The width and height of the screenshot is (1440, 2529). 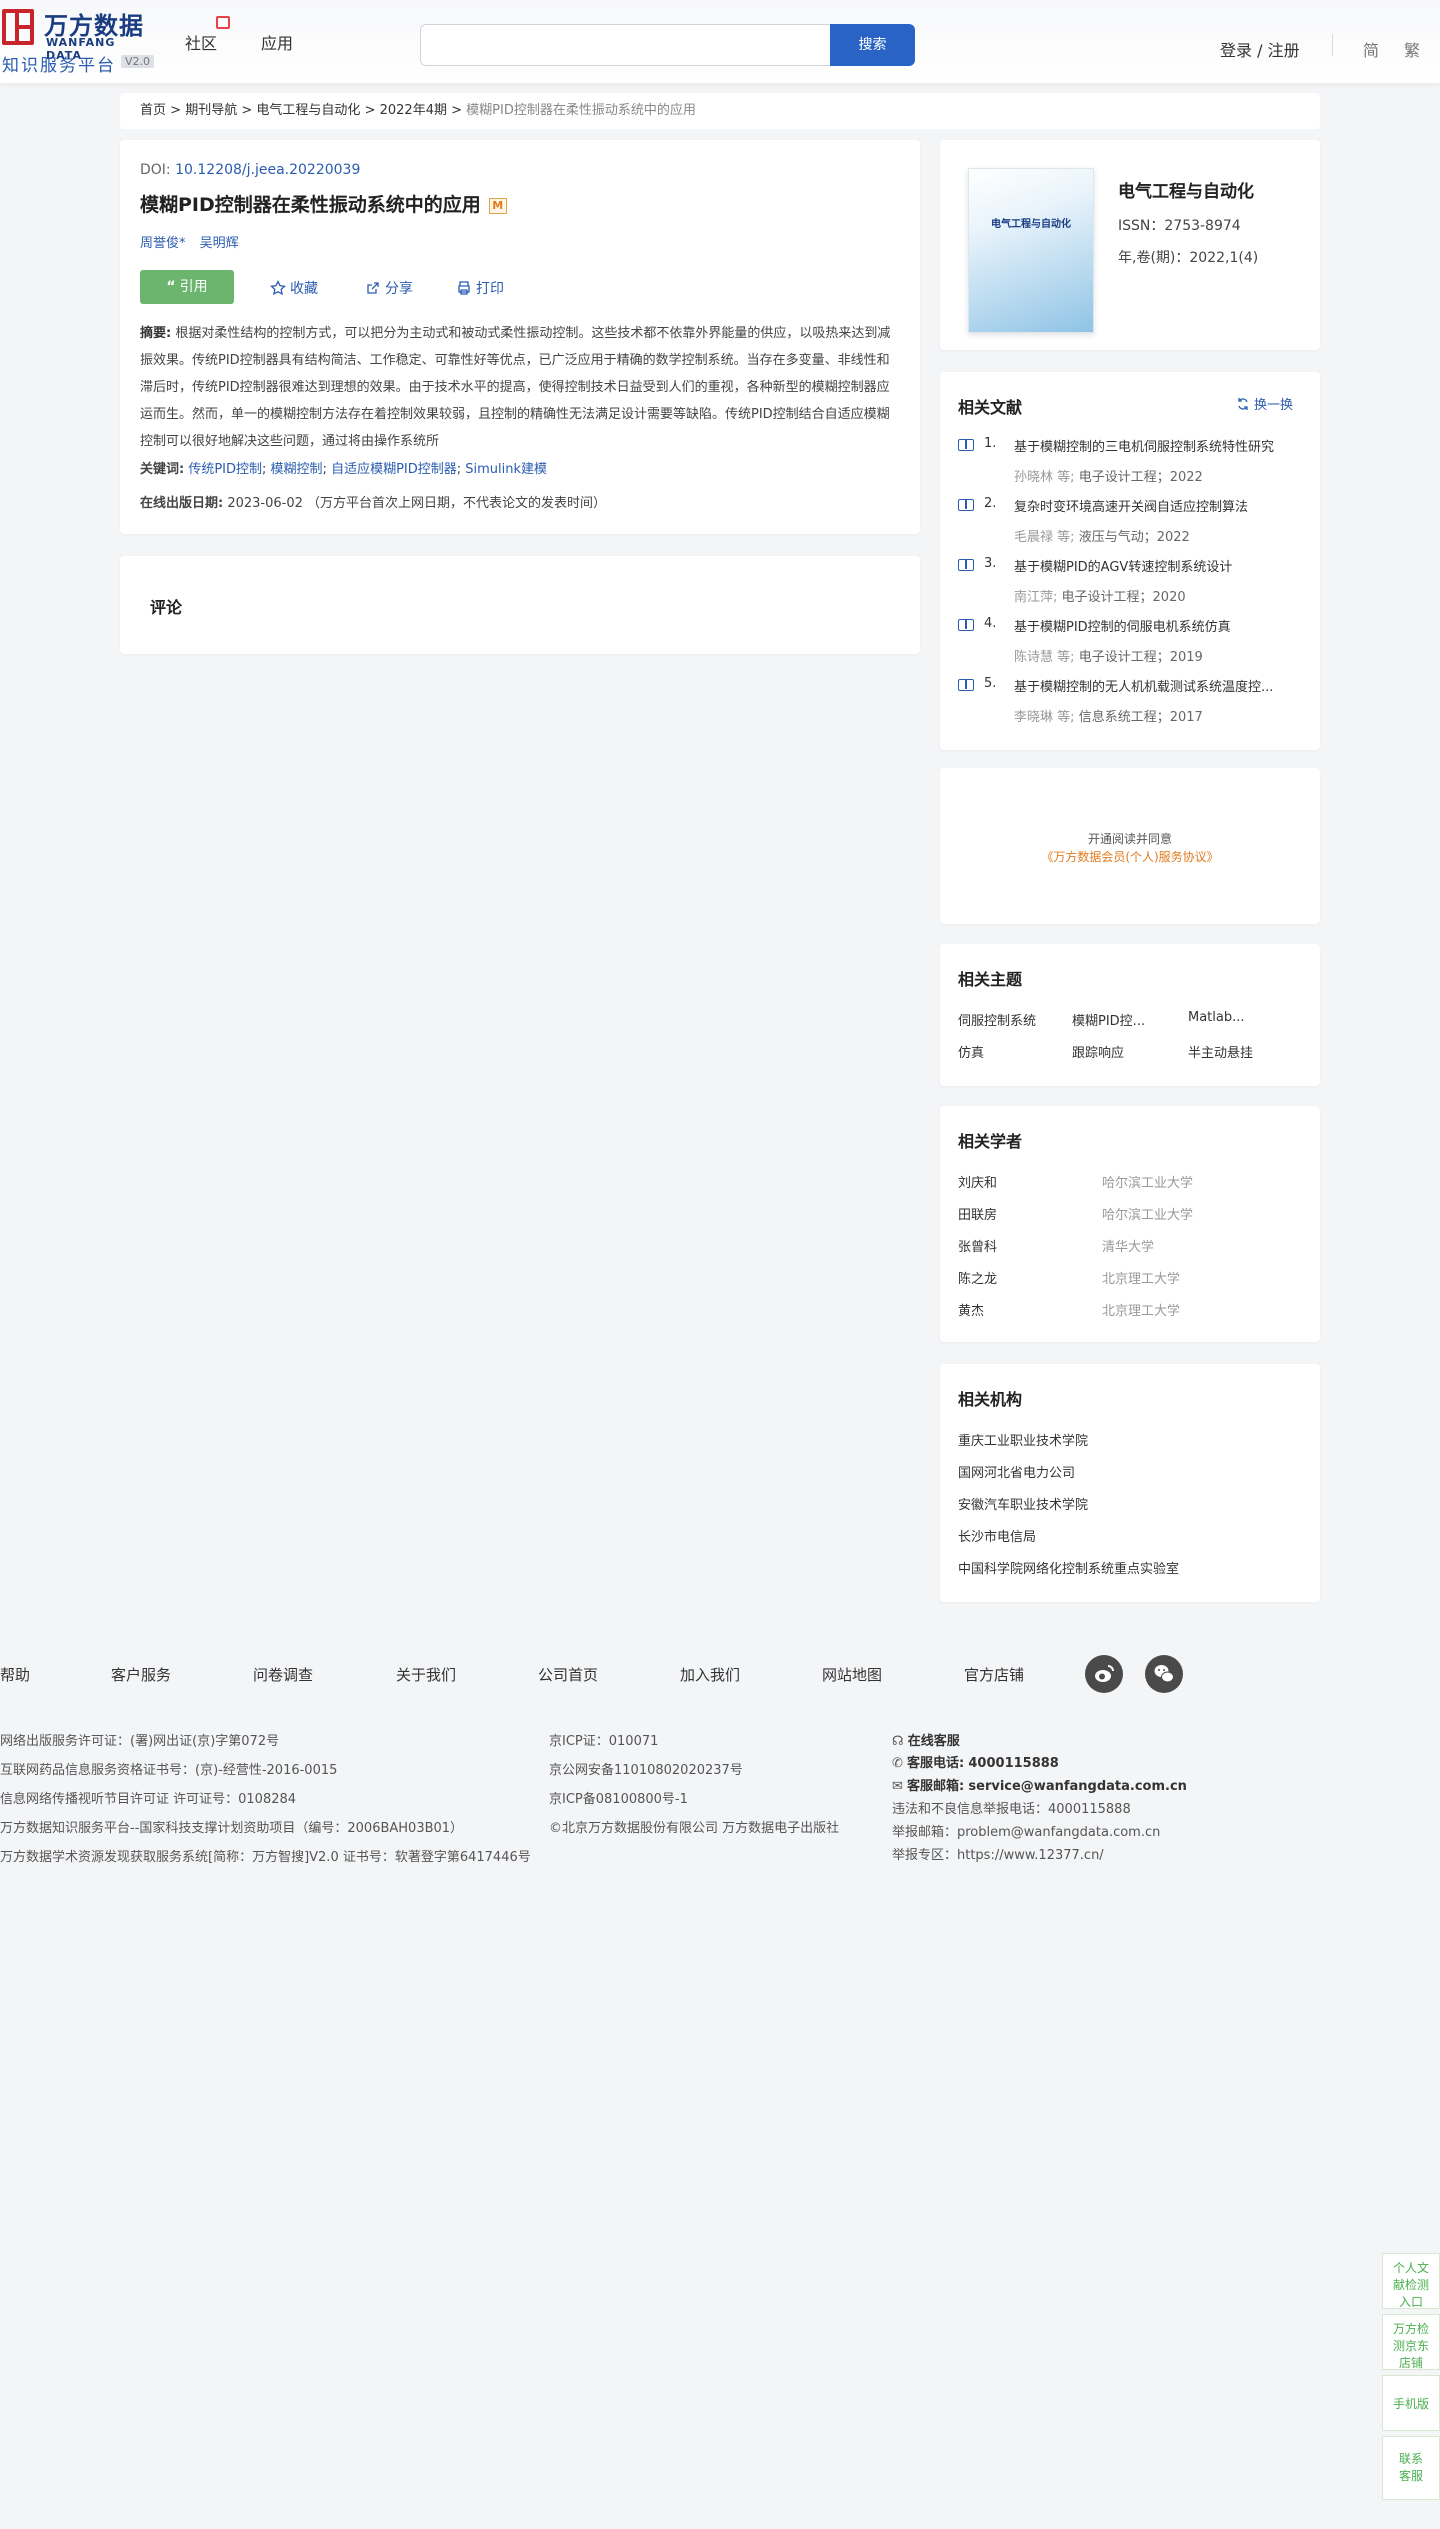 I want to click on related-doc-etal: 等;, so click(x=1066, y=477).